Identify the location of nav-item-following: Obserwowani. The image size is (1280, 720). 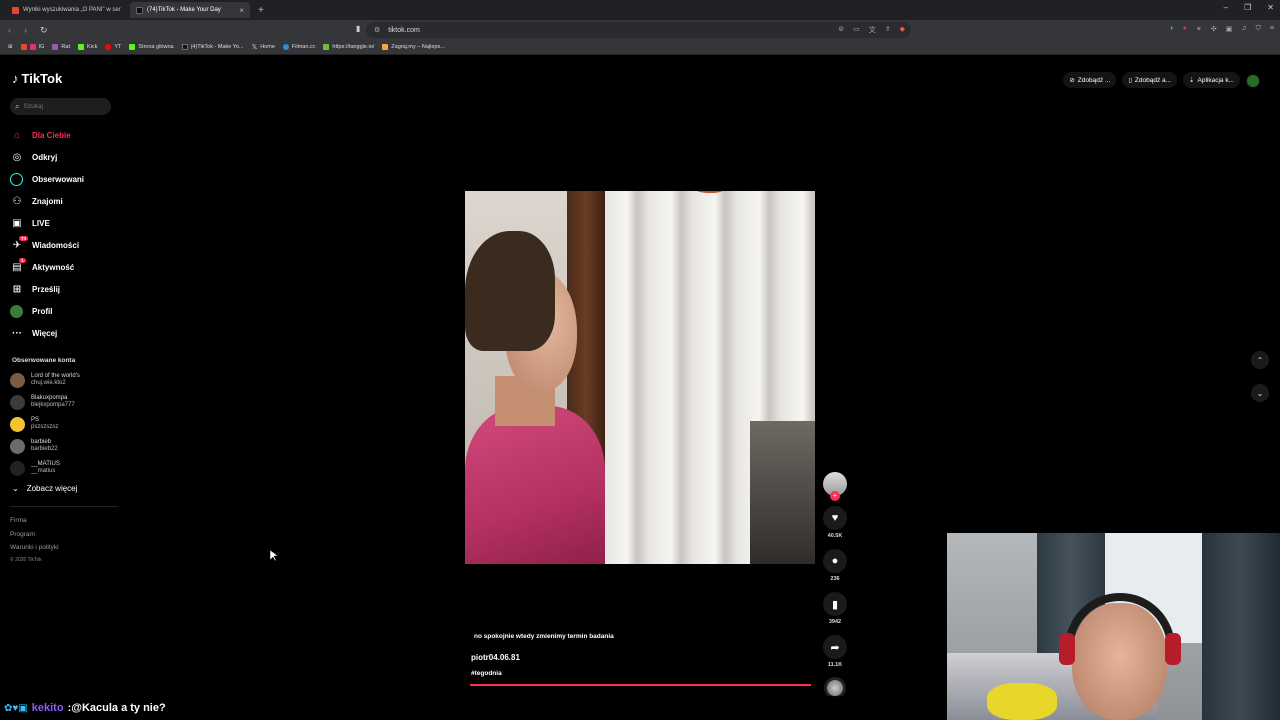
(65, 179).